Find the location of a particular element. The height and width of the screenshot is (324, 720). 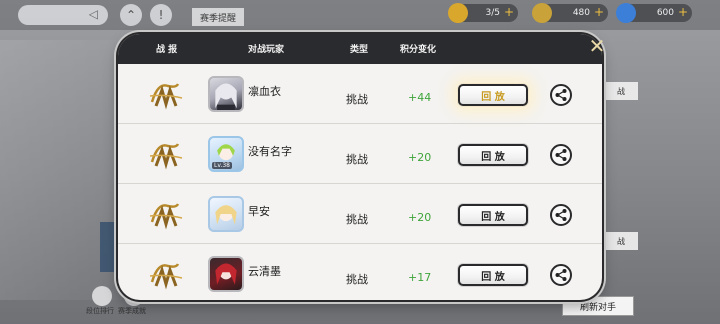

exclamation-icon: ! is located at coordinates (161, 15).